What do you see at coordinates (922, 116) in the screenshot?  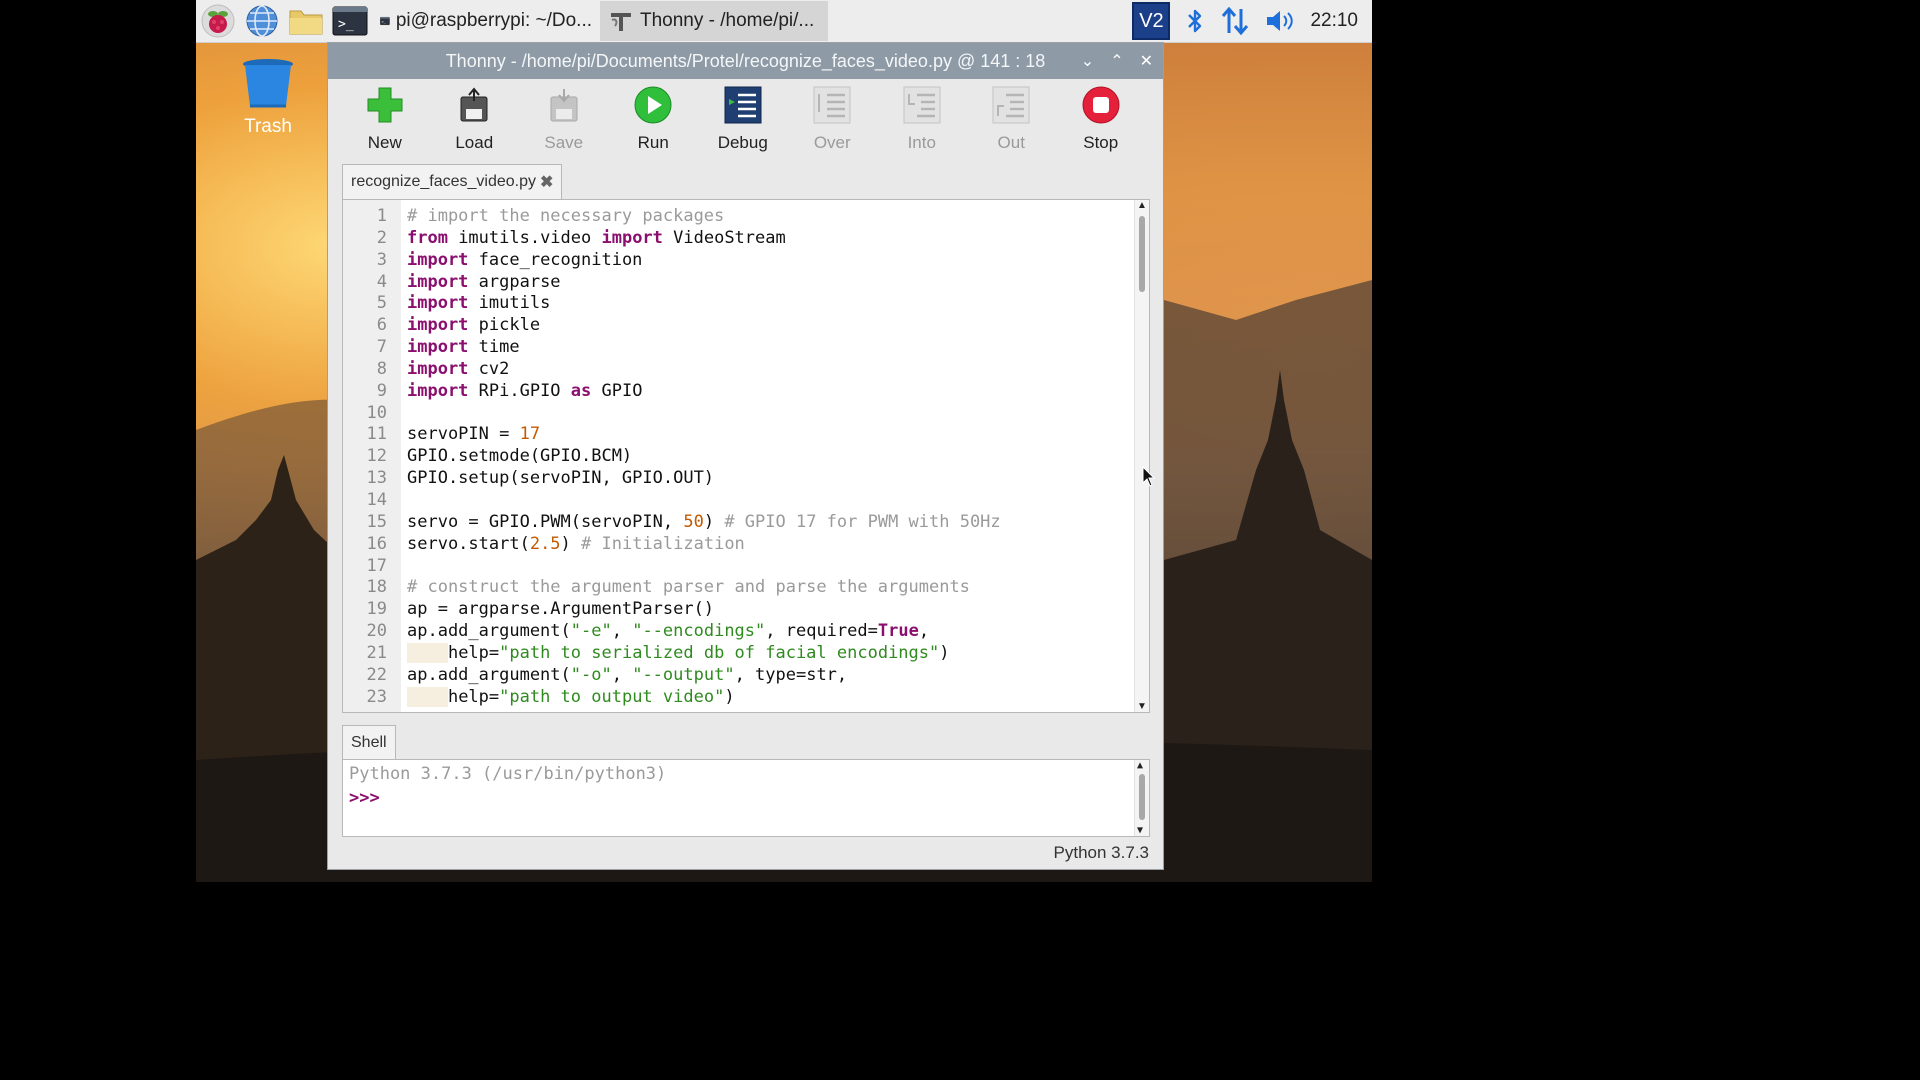 I see `step-into-button: Into` at bounding box center [922, 116].